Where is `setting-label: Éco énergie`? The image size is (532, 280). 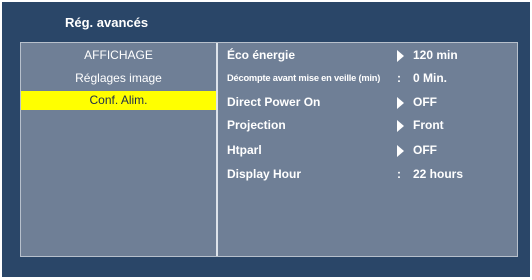
setting-label: Éco énergie is located at coordinates (261, 55).